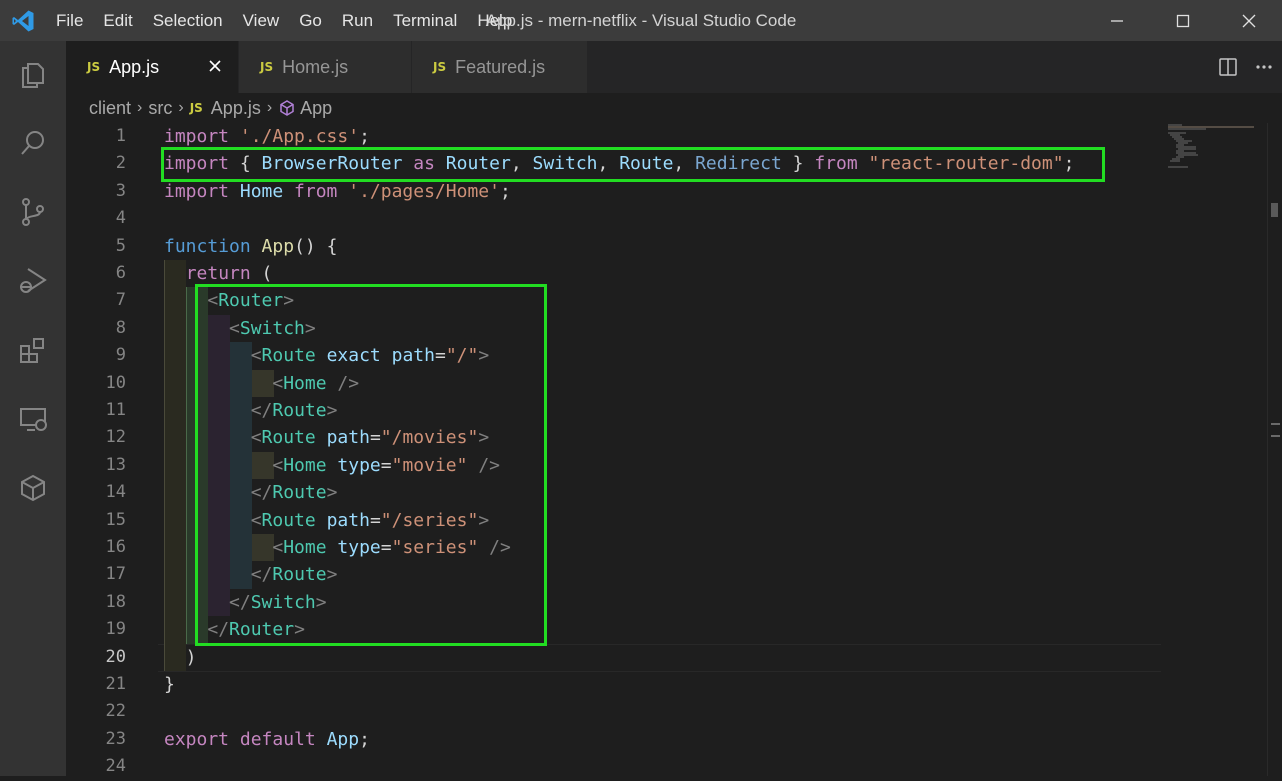 The width and height of the screenshot is (1282, 781). I want to click on code-token: ), so click(180, 657).